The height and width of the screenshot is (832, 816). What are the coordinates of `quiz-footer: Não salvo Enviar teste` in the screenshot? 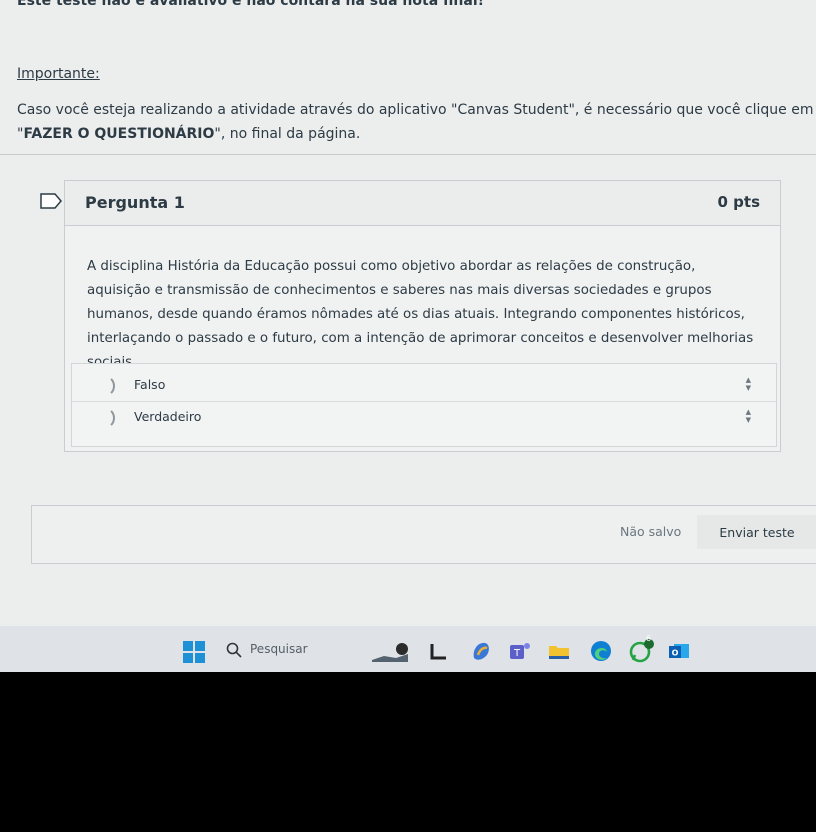 It's located at (423, 534).